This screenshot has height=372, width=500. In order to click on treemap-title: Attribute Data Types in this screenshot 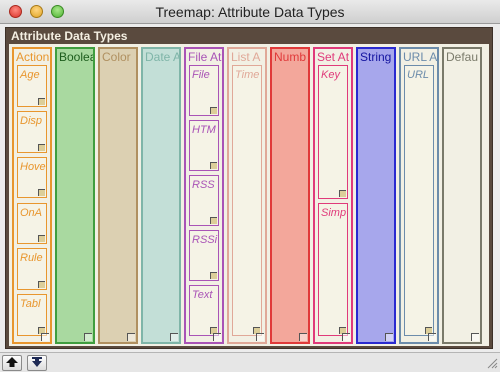, I will do `click(69, 36)`.